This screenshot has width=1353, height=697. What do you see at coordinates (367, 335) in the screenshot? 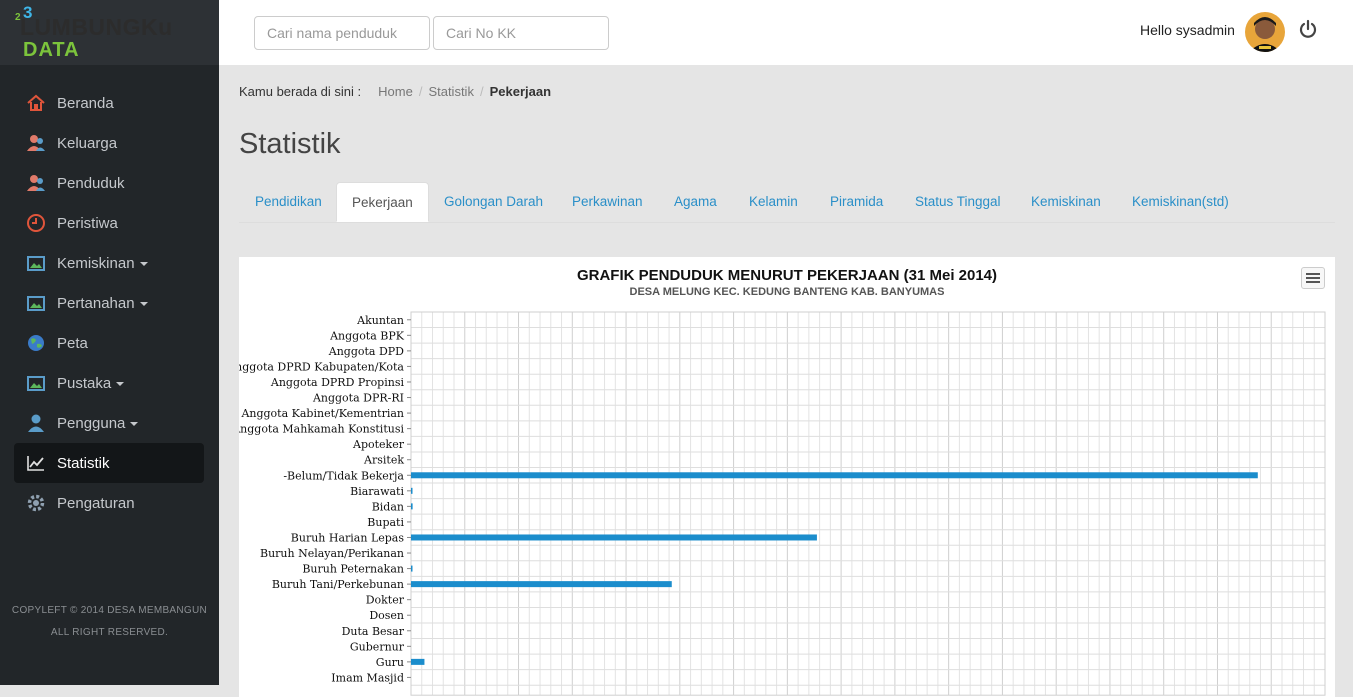
I see `category-tick-label: Anggota BPK` at bounding box center [367, 335].